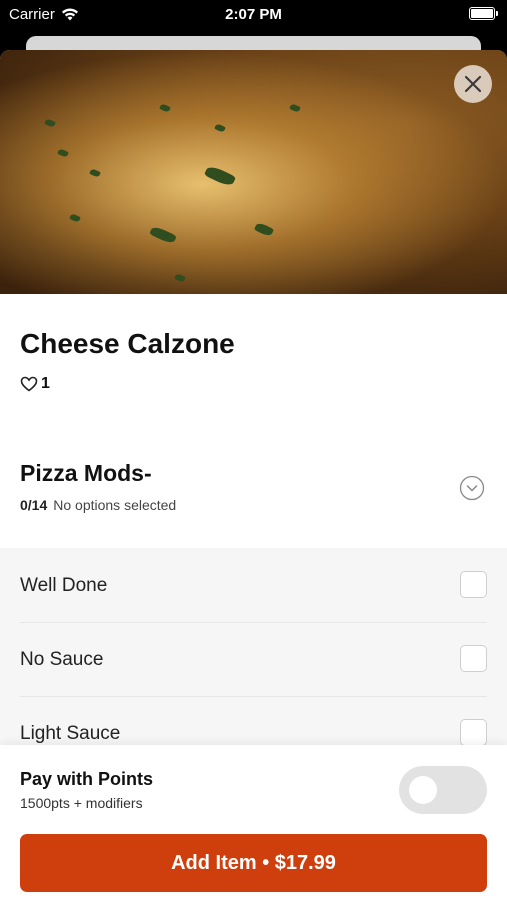  Describe the element at coordinates (127, 343) in the screenshot. I see `item-title: Cheese Calzone` at that location.